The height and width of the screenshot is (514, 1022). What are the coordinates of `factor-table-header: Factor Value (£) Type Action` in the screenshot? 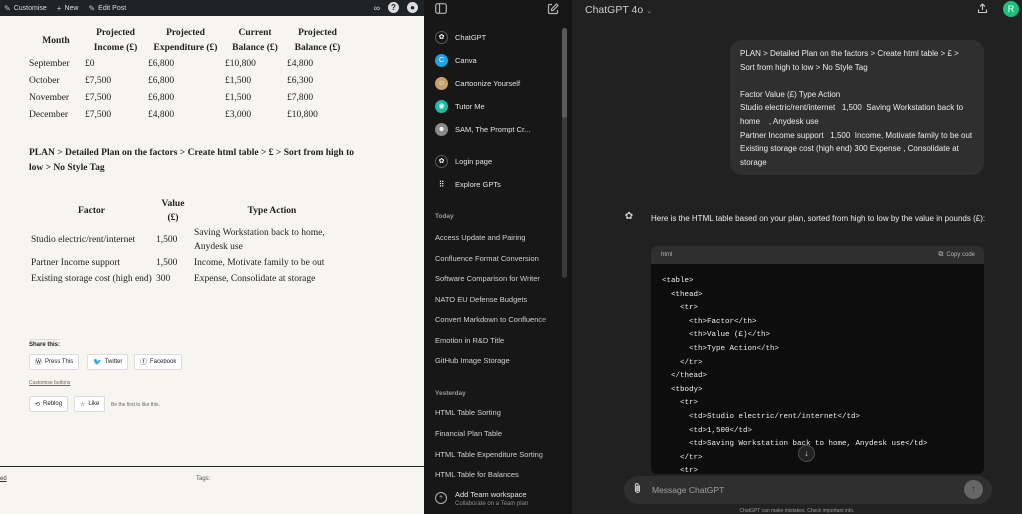 It's located at (190, 211).